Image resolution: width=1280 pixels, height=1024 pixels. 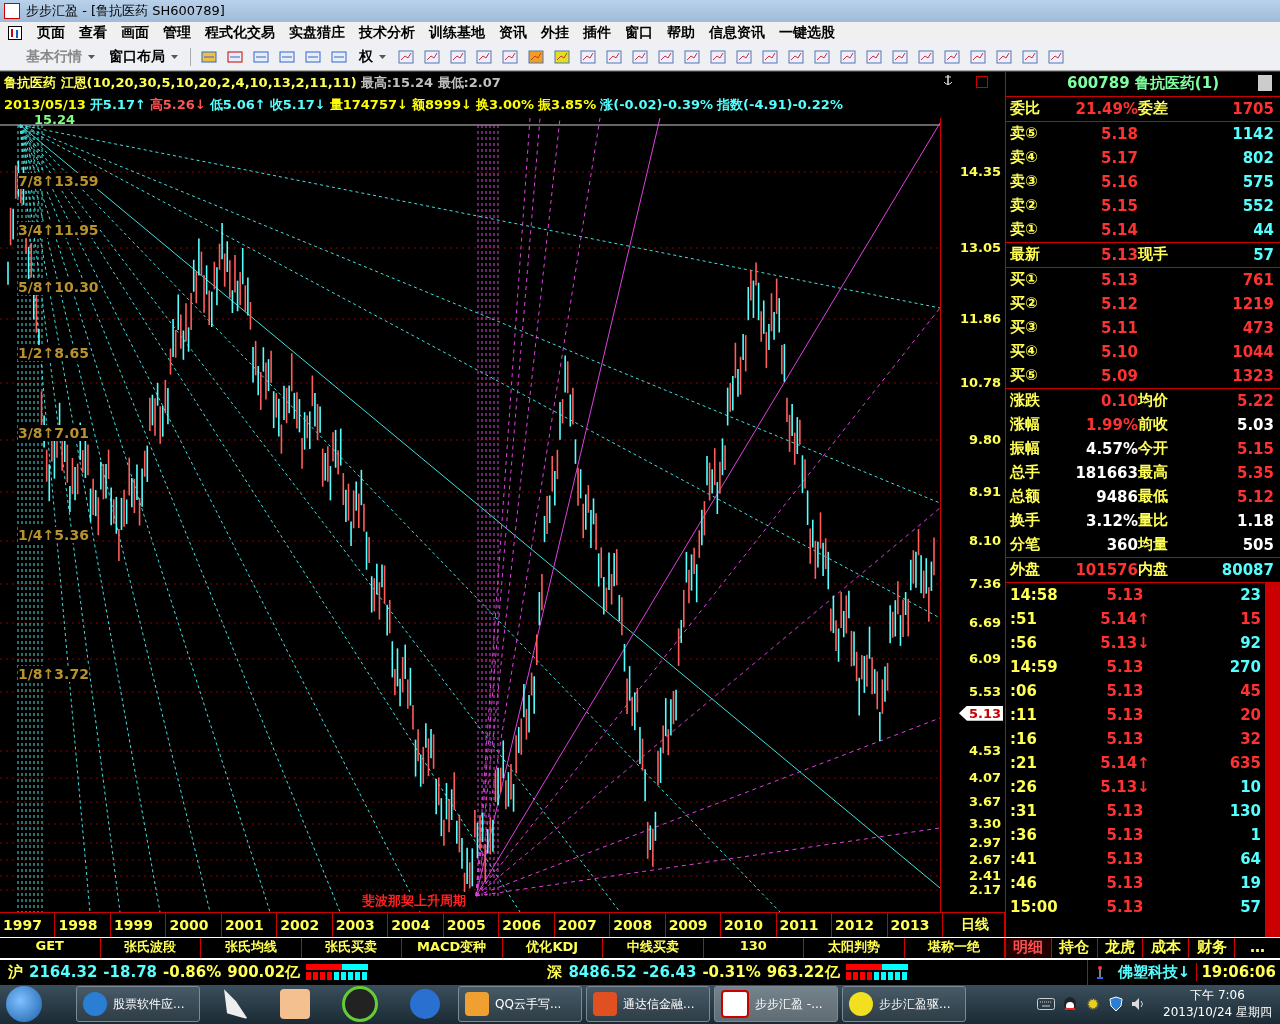 What do you see at coordinates (854, 948) in the screenshot?
I see `indicator-tab: 太阳判势` at bounding box center [854, 948].